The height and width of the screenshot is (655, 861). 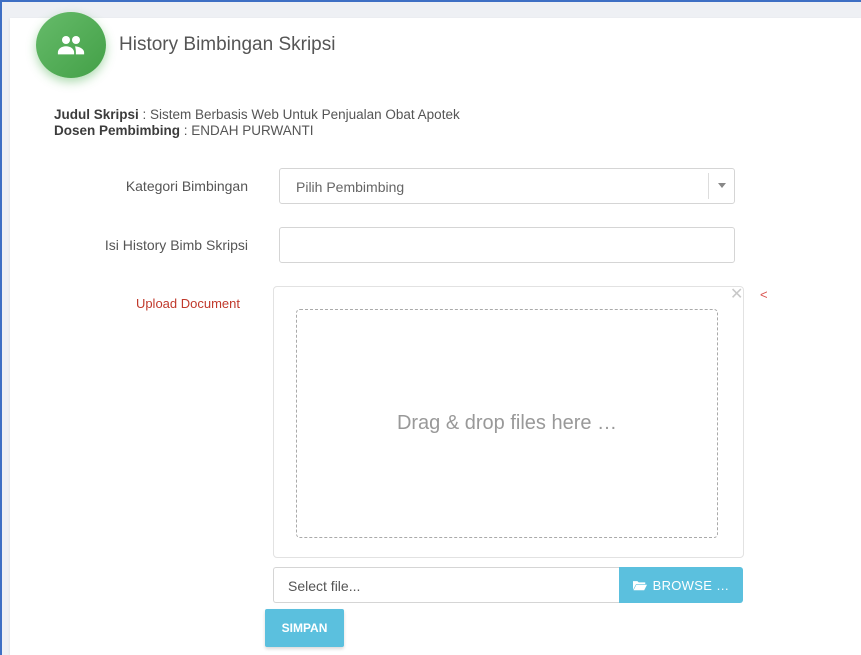 I want to click on isi-history-input, so click(x=507, y=245).